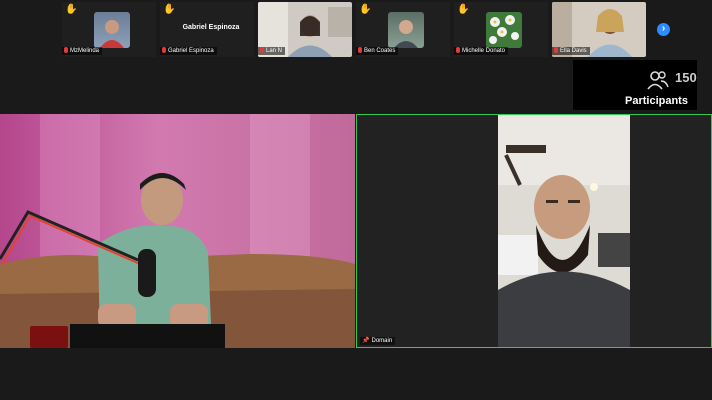 The height and width of the screenshot is (400, 712). I want to click on participants-icon, so click(658, 80).